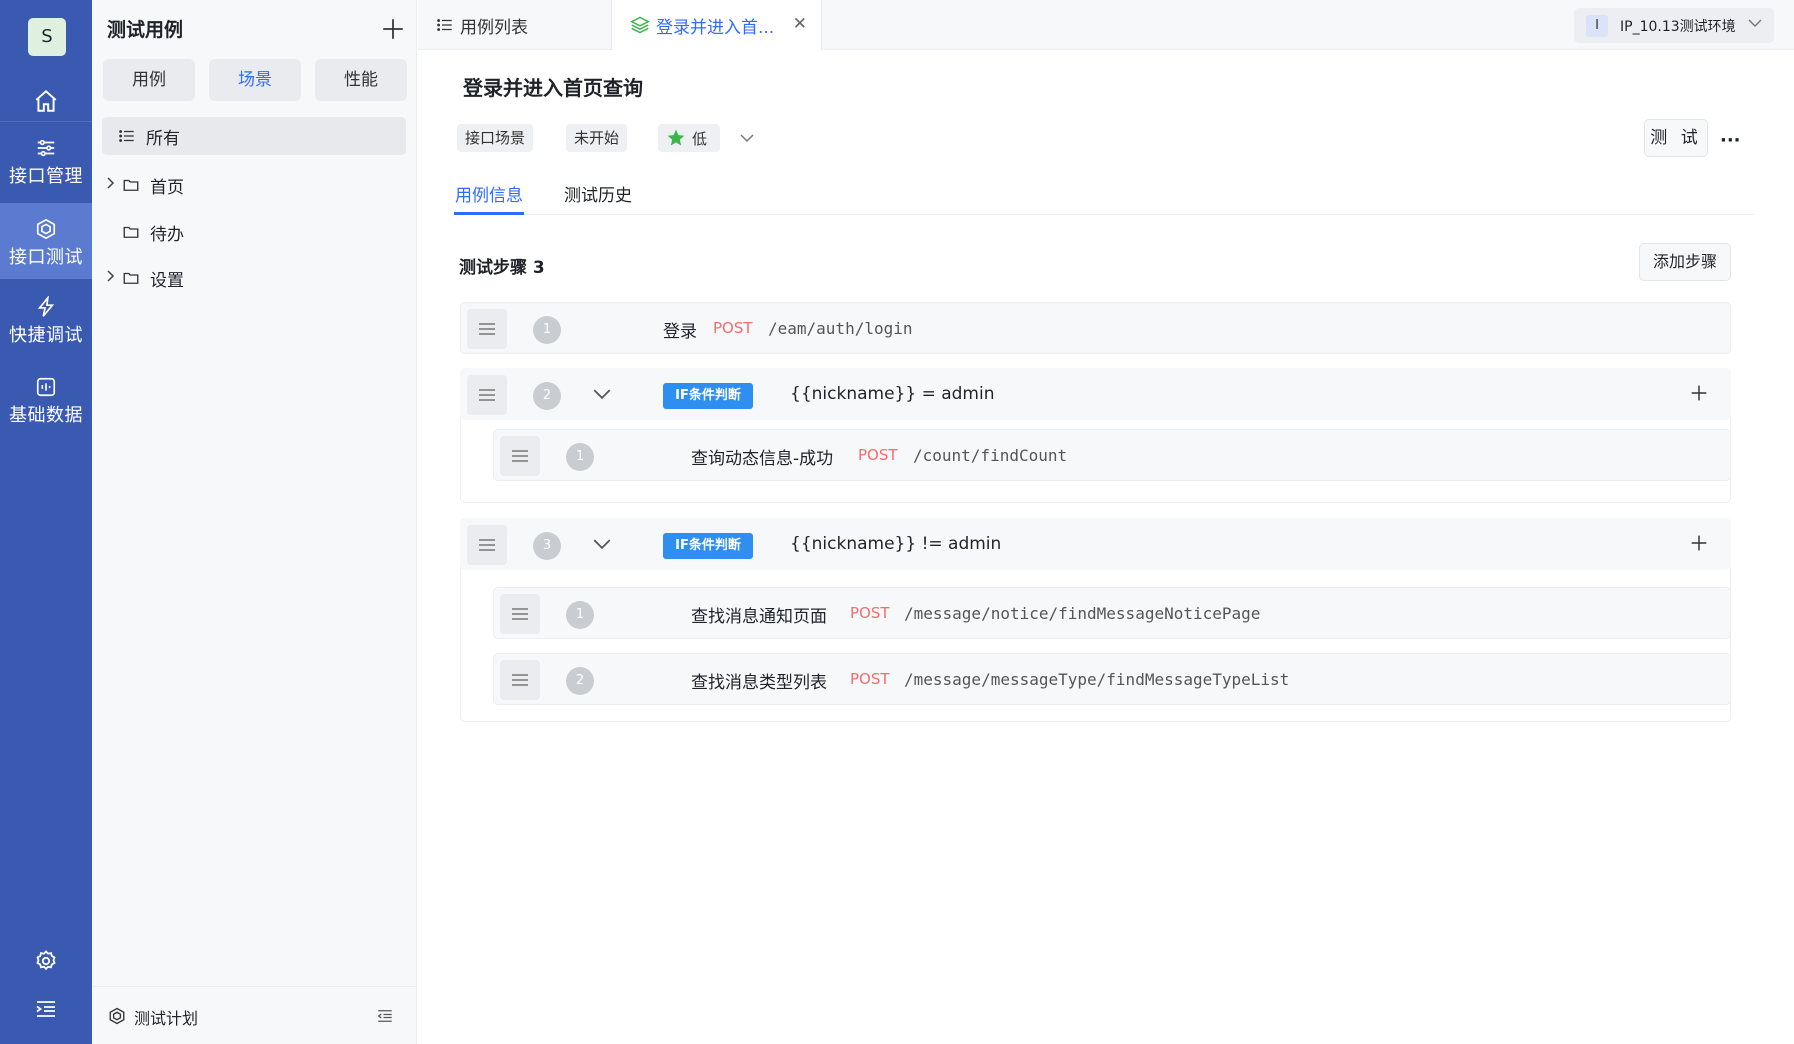  What do you see at coordinates (700, 138) in the screenshot?
I see `priority-label: 低` at bounding box center [700, 138].